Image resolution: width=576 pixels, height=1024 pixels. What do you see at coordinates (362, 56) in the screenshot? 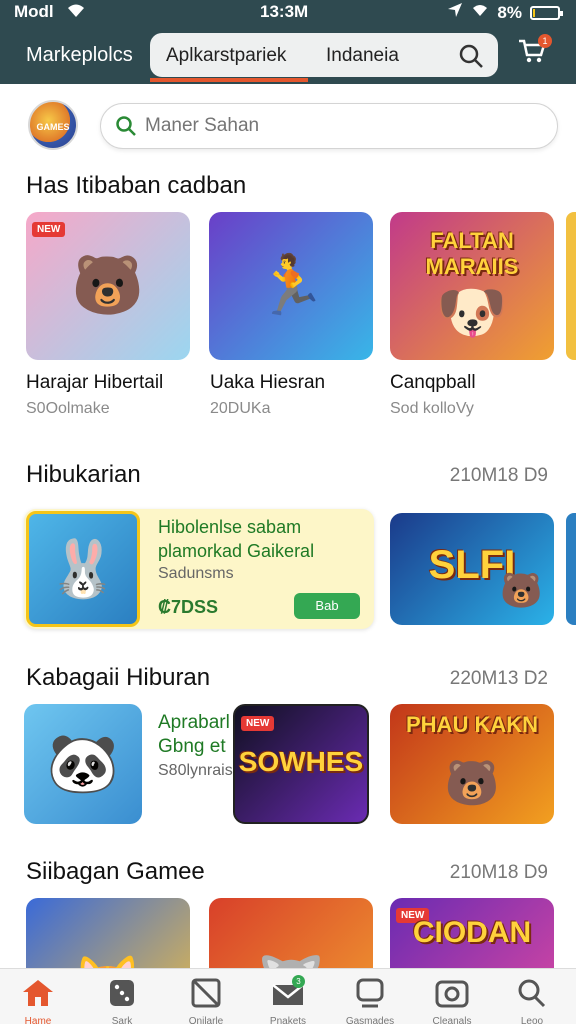
I see `tab-secondary: Indaneia` at bounding box center [362, 56].